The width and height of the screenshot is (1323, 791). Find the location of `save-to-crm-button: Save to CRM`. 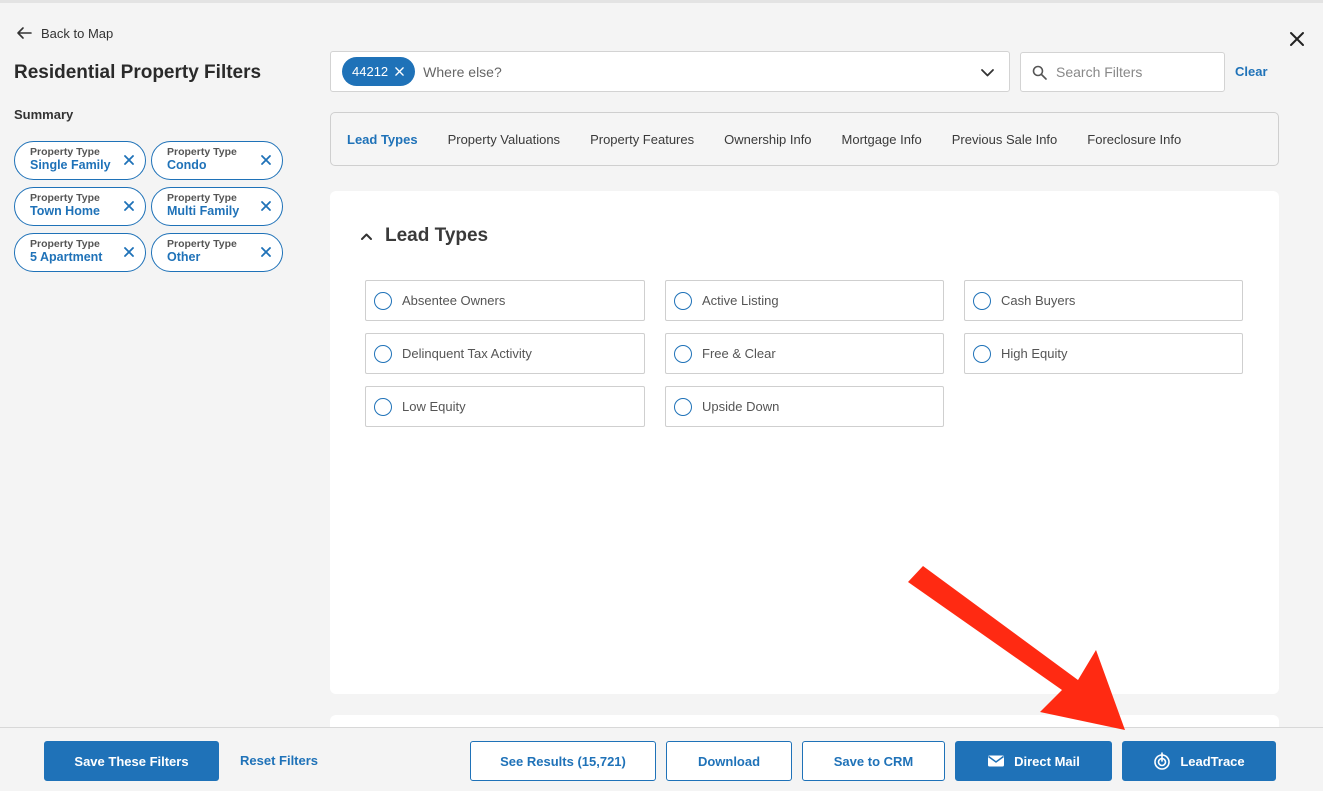

save-to-crm-button: Save to CRM is located at coordinates (873, 761).